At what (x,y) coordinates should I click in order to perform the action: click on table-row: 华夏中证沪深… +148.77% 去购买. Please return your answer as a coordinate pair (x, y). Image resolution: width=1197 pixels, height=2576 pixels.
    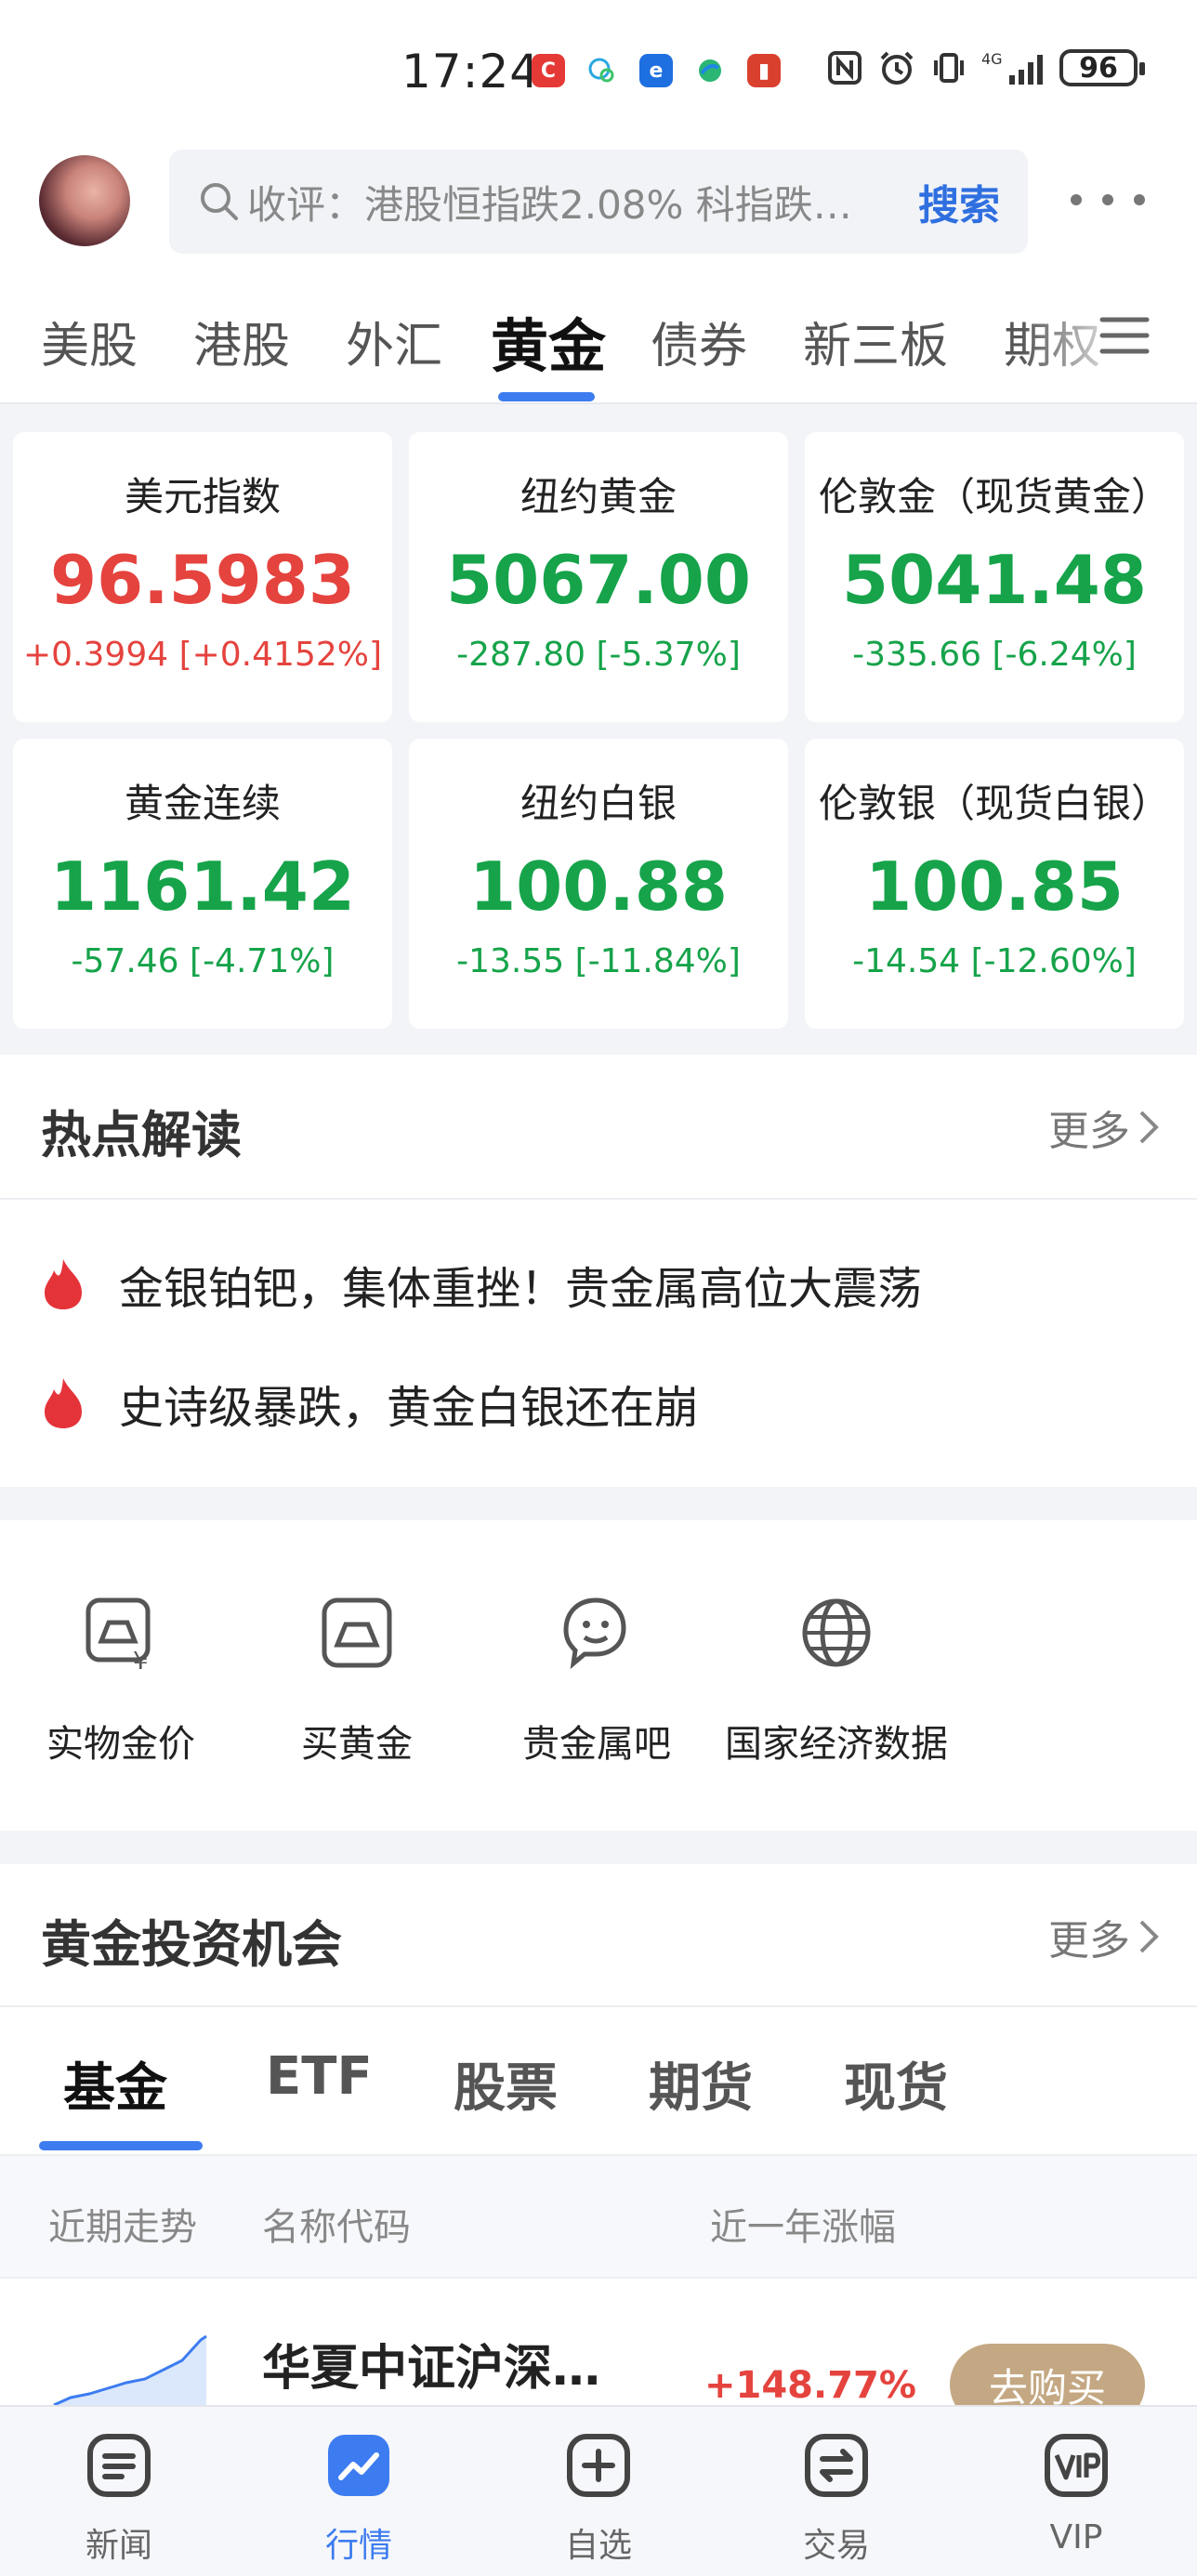
    Looking at the image, I should click on (598, 2352).